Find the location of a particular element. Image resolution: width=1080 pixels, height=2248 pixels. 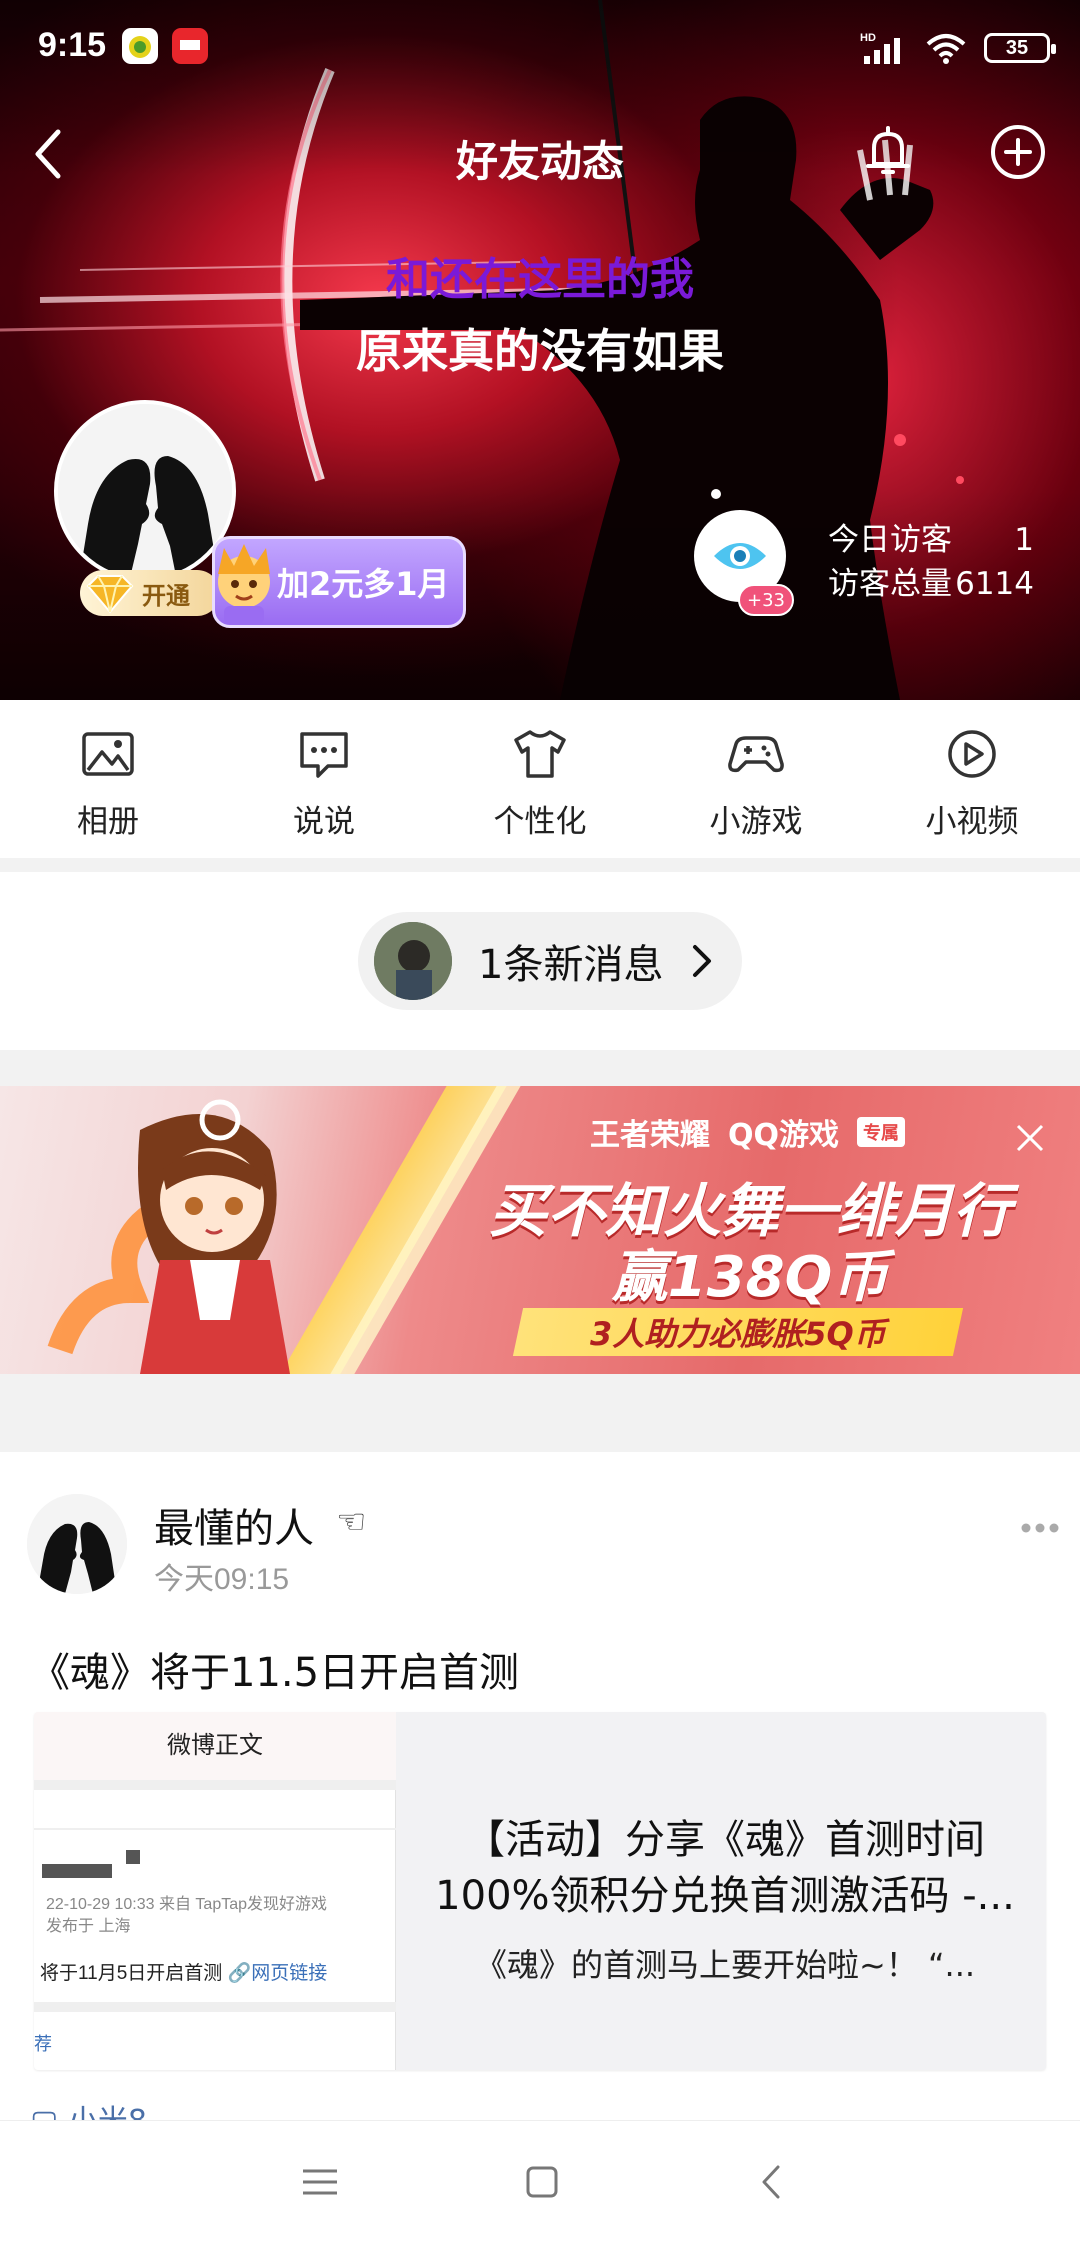

signal-icon: HD is located at coordinates (880, 48).